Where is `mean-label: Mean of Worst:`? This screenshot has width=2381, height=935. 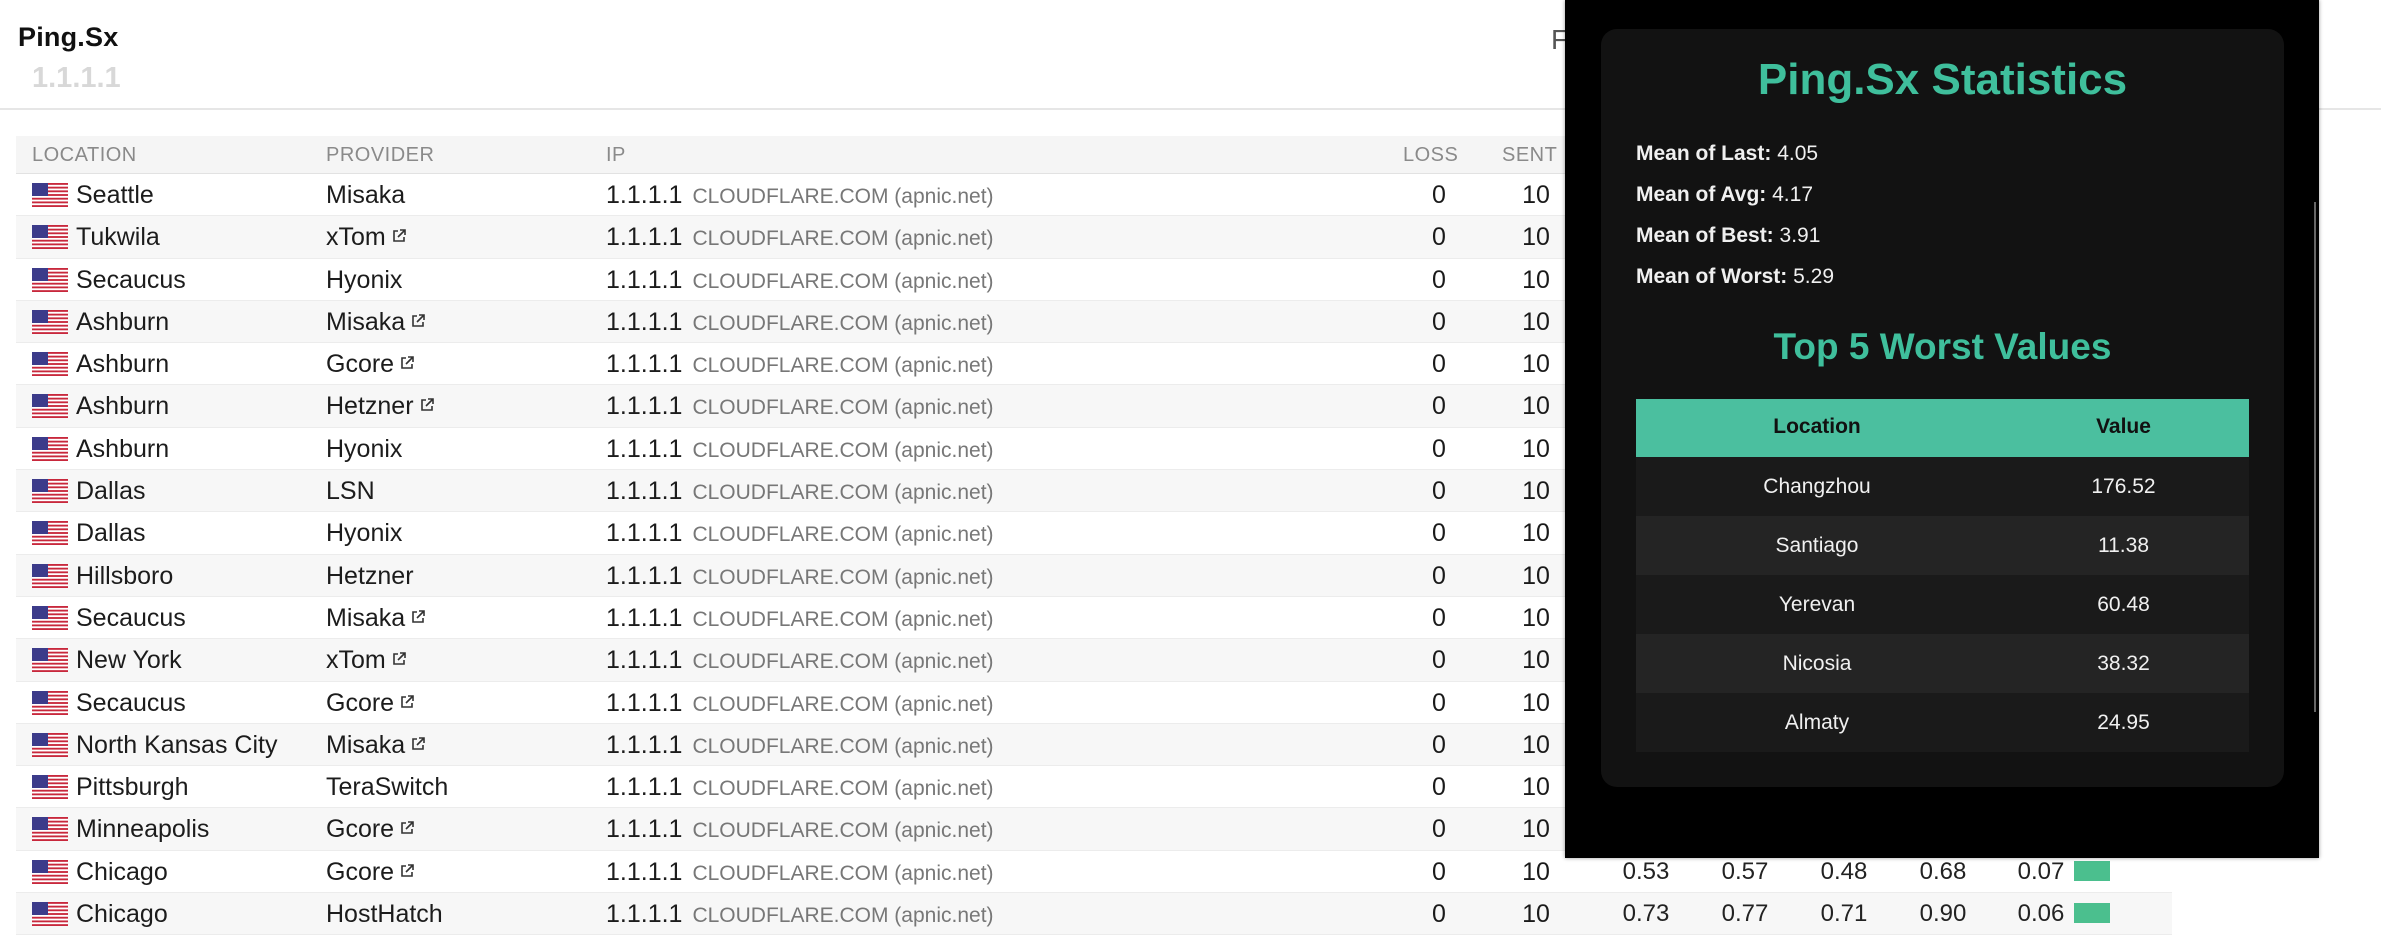
mean-label: Mean of Worst: is located at coordinates (1712, 276).